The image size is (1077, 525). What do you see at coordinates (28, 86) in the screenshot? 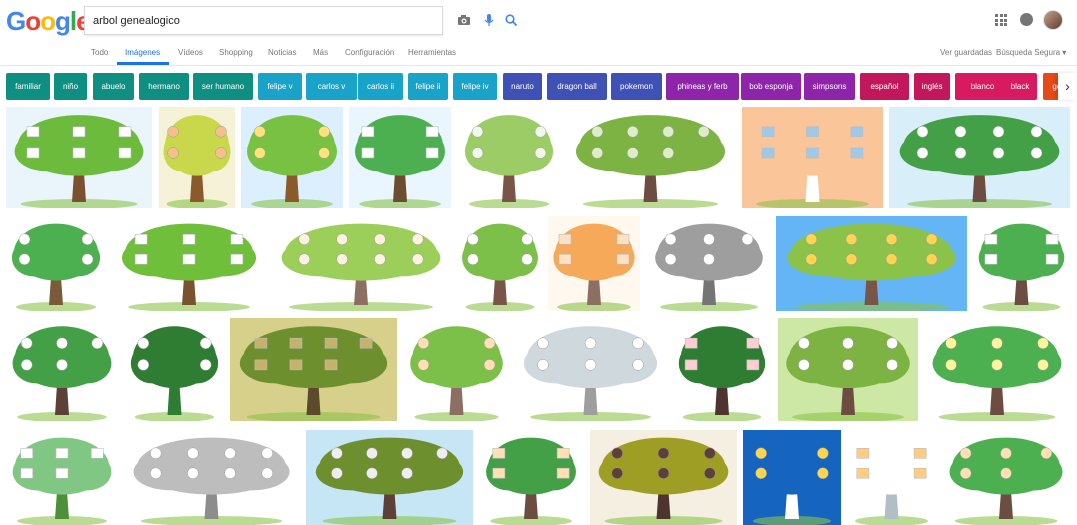
I see `chip-familiar: familiar` at bounding box center [28, 86].